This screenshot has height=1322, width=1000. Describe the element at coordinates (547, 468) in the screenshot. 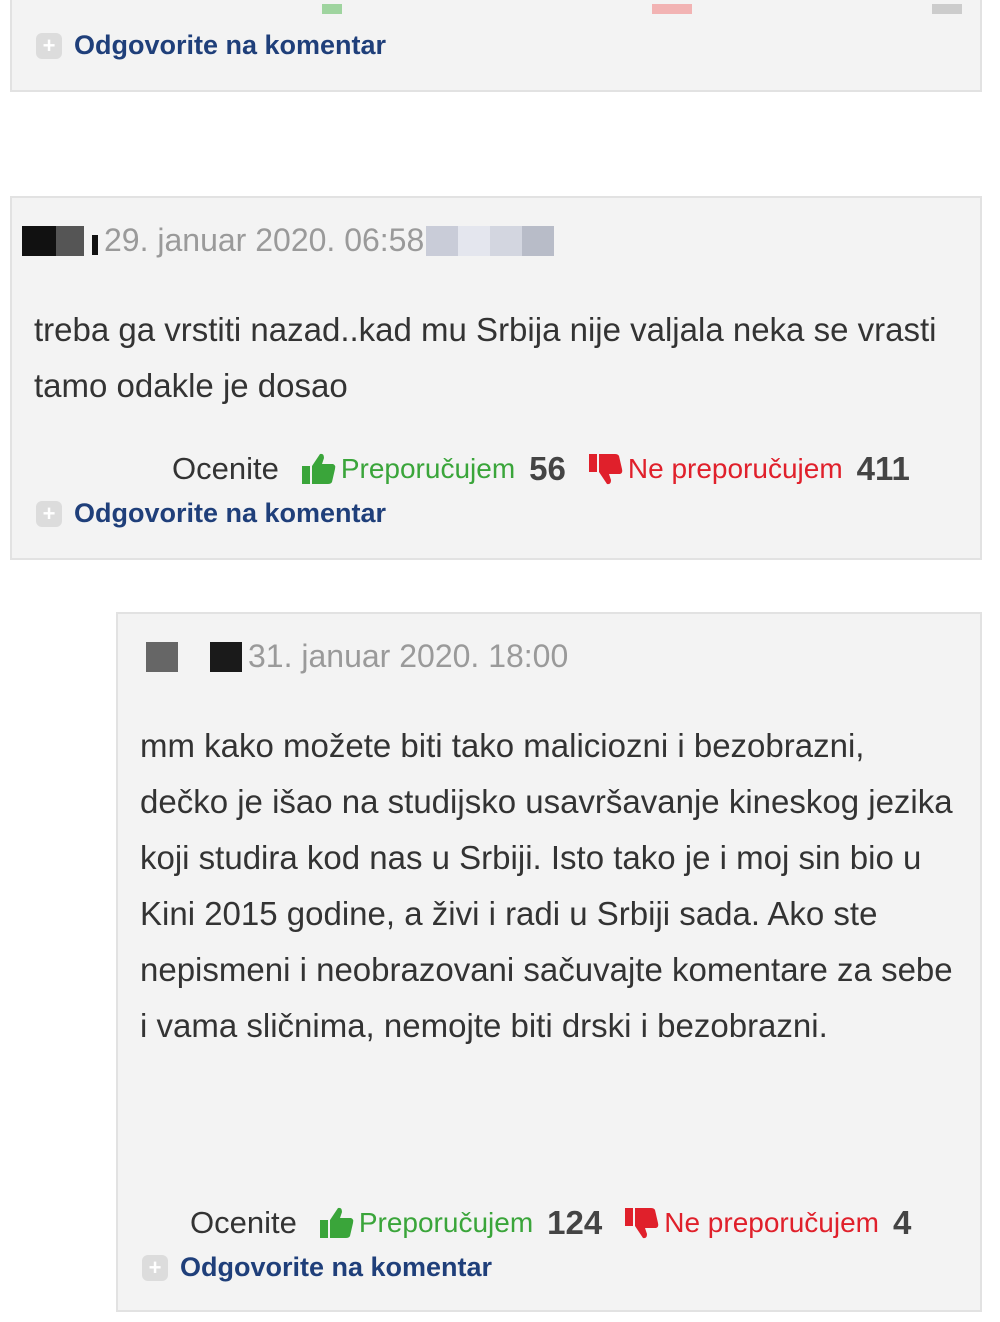

I see `recommend-count: 56` at that location.